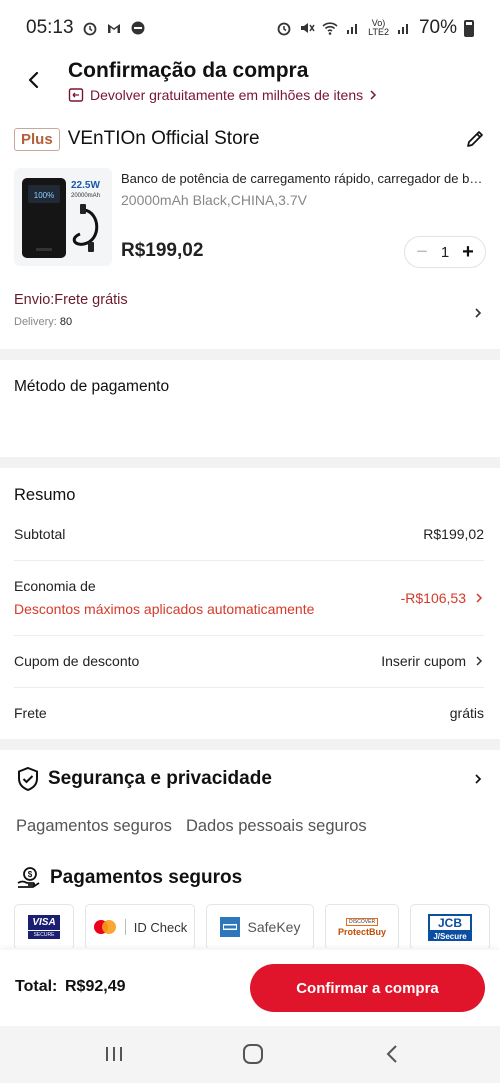 This screenshot has height=1083, width=500. Describe the element at coordinates (469, 28) in the screenshot. I see `battery-icon` at that location.